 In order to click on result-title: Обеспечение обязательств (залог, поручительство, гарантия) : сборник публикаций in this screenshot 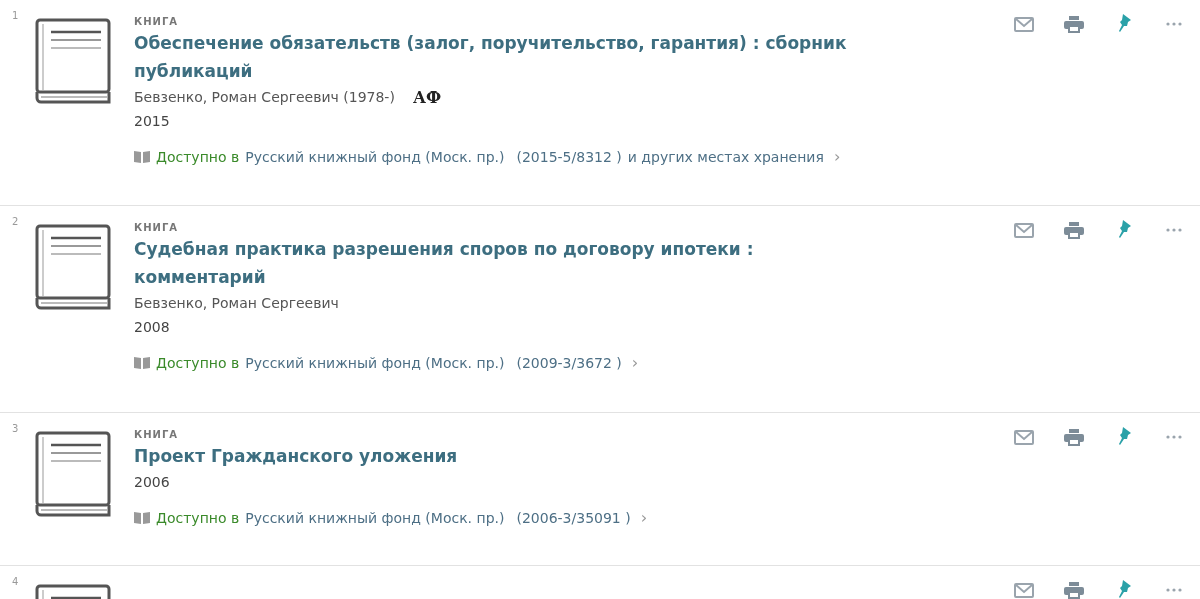, I will do `click(494, 57)`.